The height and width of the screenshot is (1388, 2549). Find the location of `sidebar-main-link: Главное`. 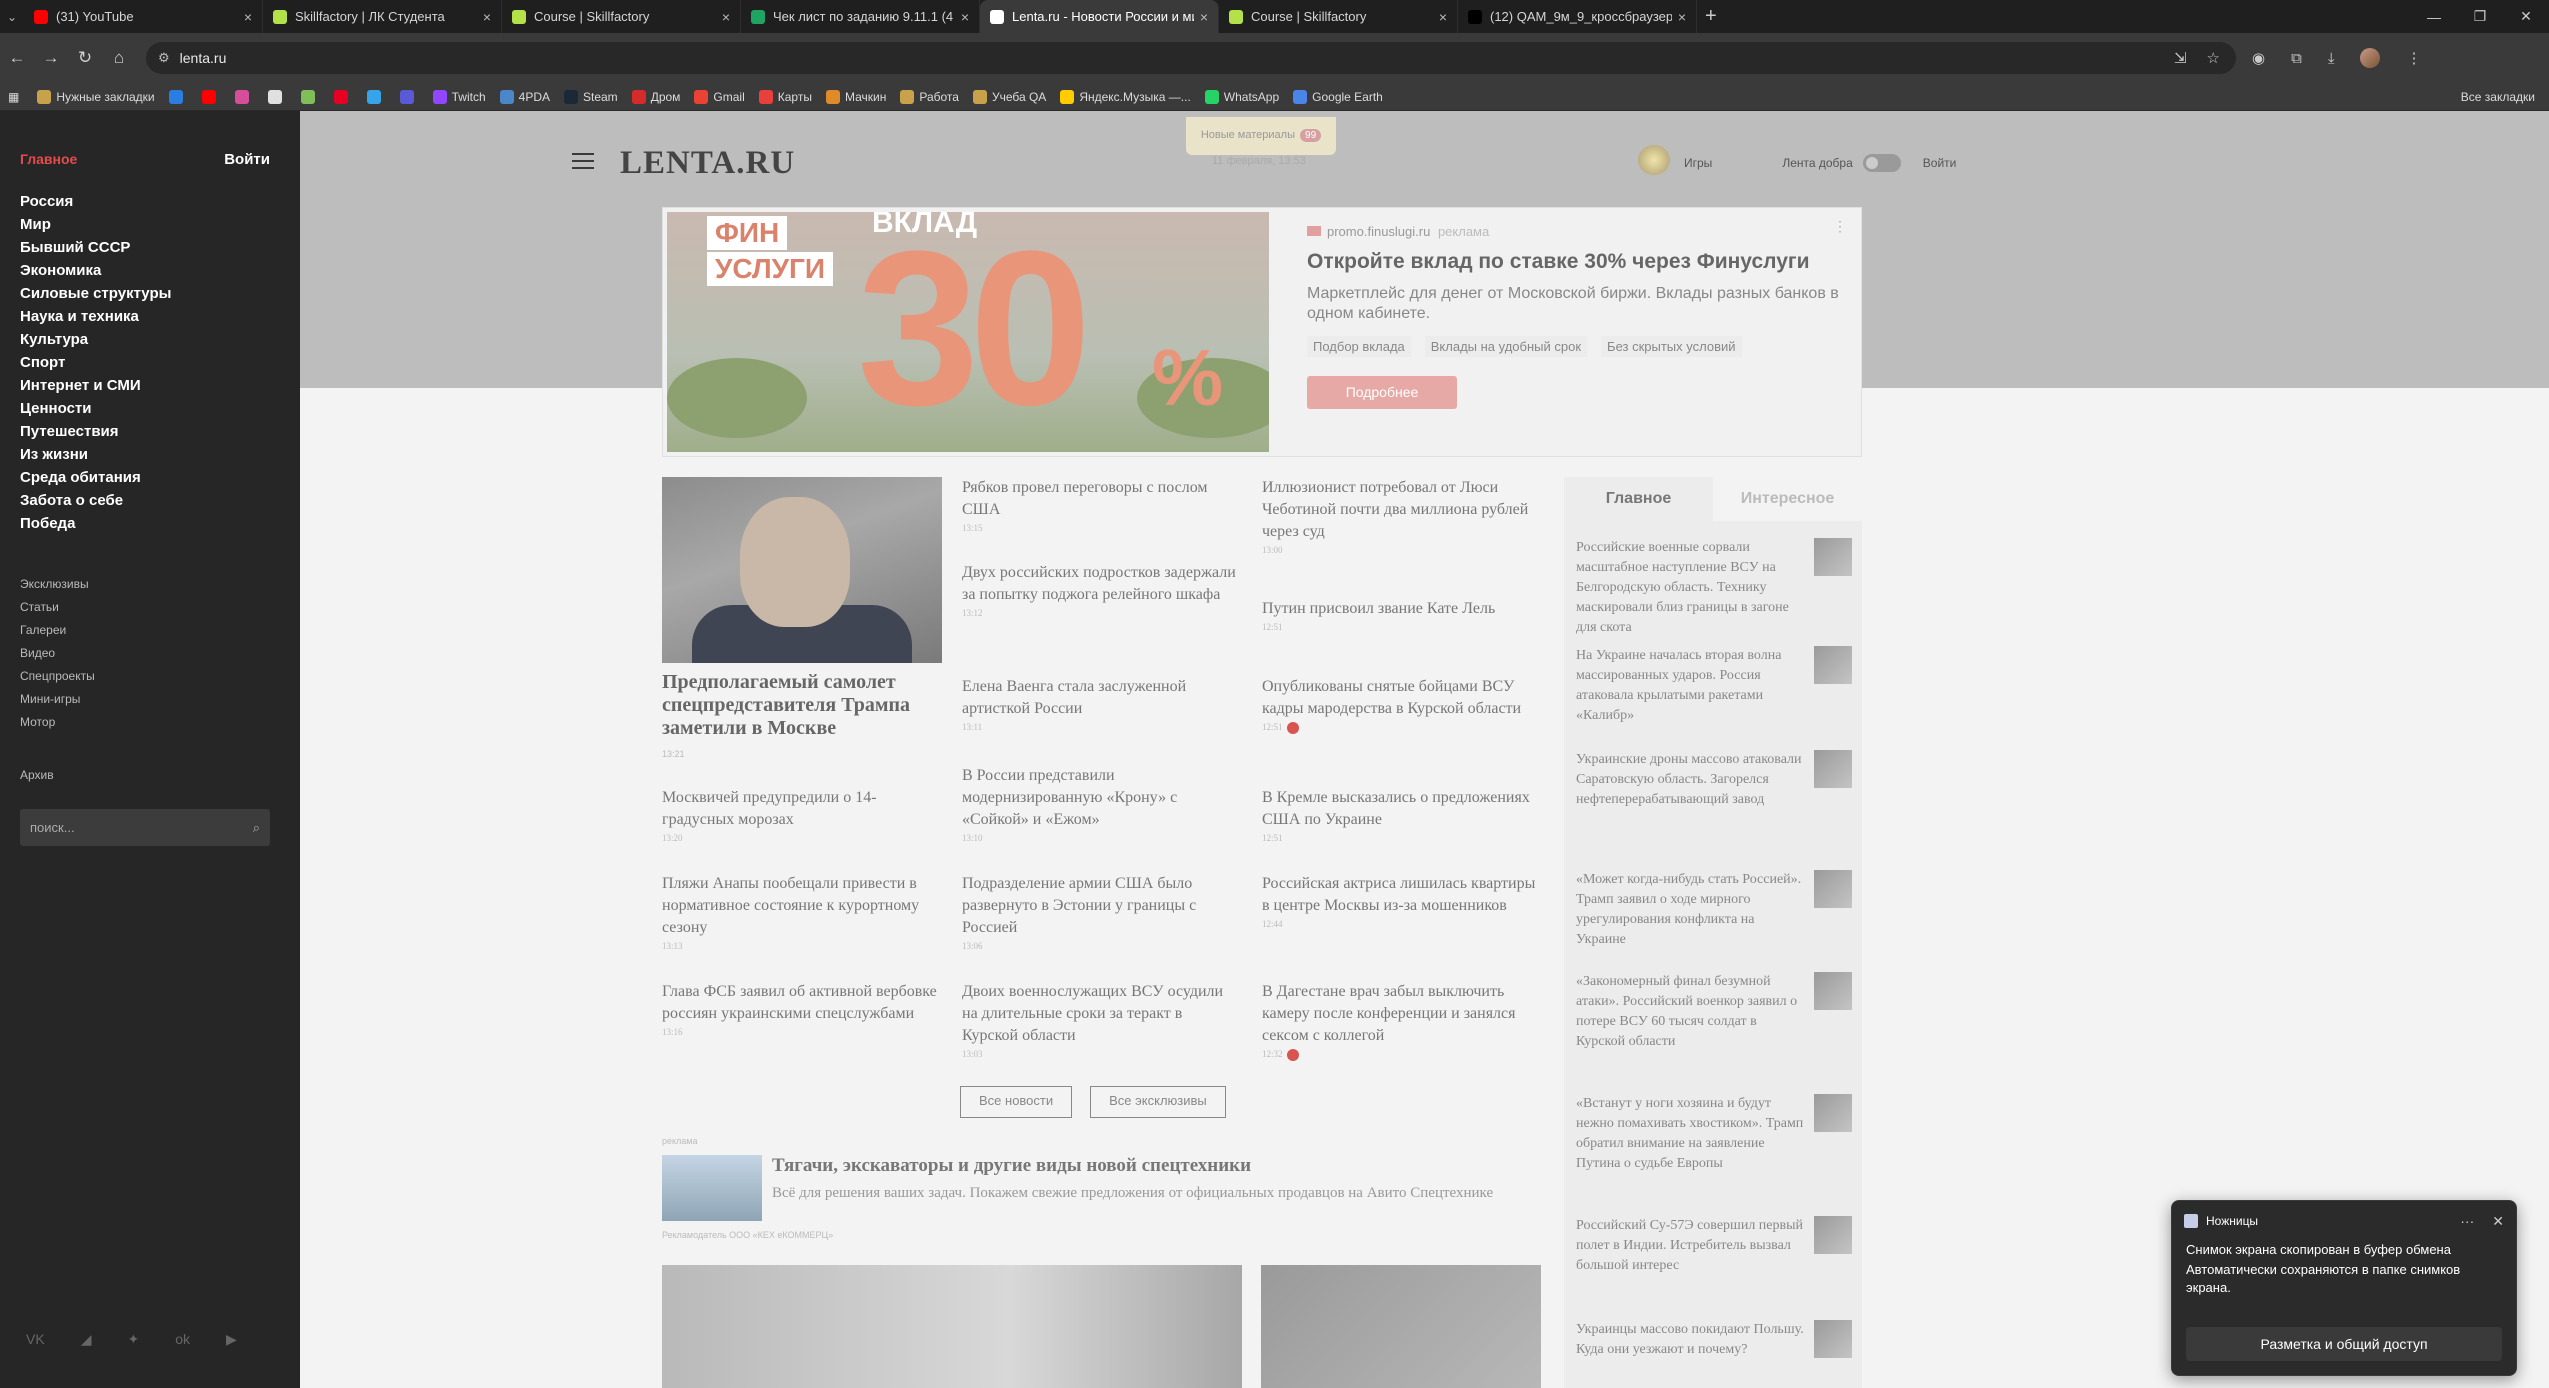

sidebar-main-link: Главное is located at coordinates (48, 159).